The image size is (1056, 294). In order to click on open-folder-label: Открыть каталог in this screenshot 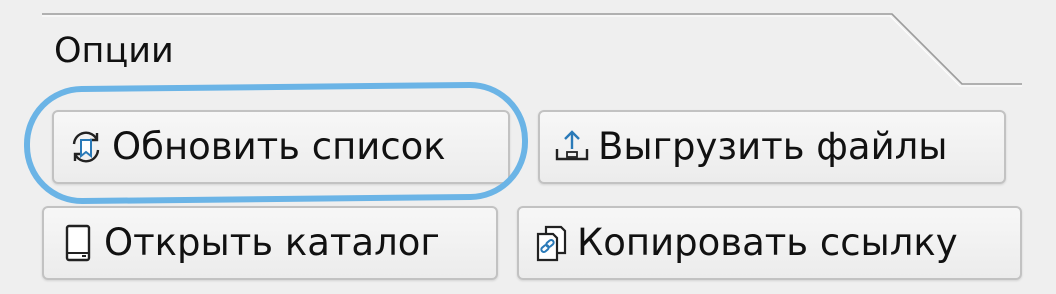, I will do `click(272, 242)`.